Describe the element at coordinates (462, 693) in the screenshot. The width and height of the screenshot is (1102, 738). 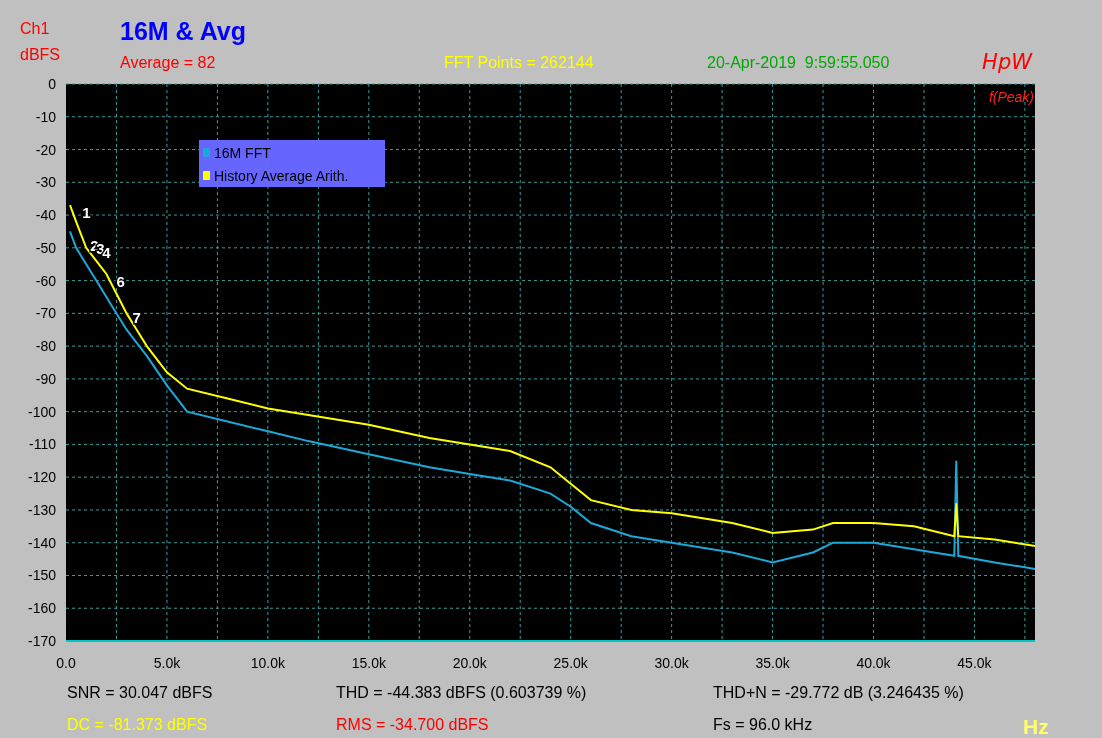
I see `stat-readout: THD = -44.383 dBFS (0.603739 %)` at that location.